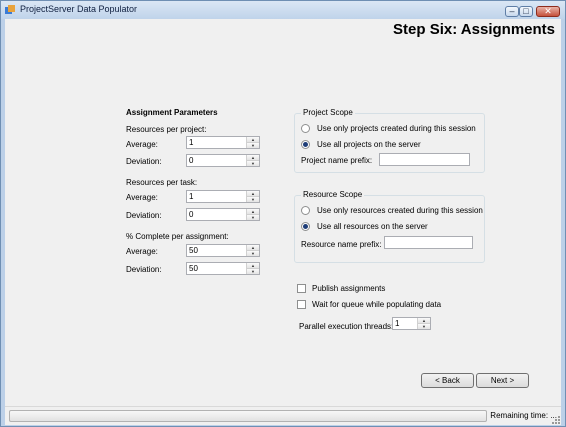  What do you see at coordinates (369, 144) in the screenshot?
I see `project-scope-all-label: Use all projects on the server` at bounding box center [369, 144].